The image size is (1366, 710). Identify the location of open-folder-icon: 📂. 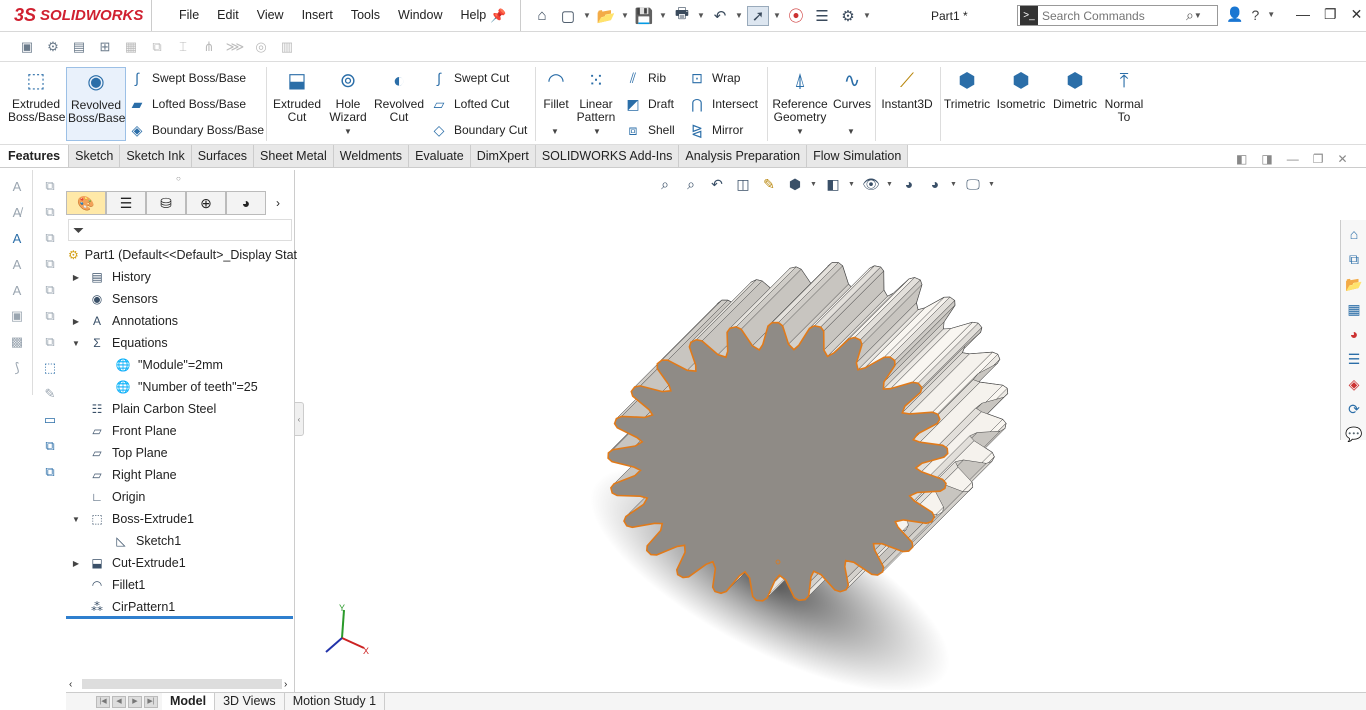
(606, 16).